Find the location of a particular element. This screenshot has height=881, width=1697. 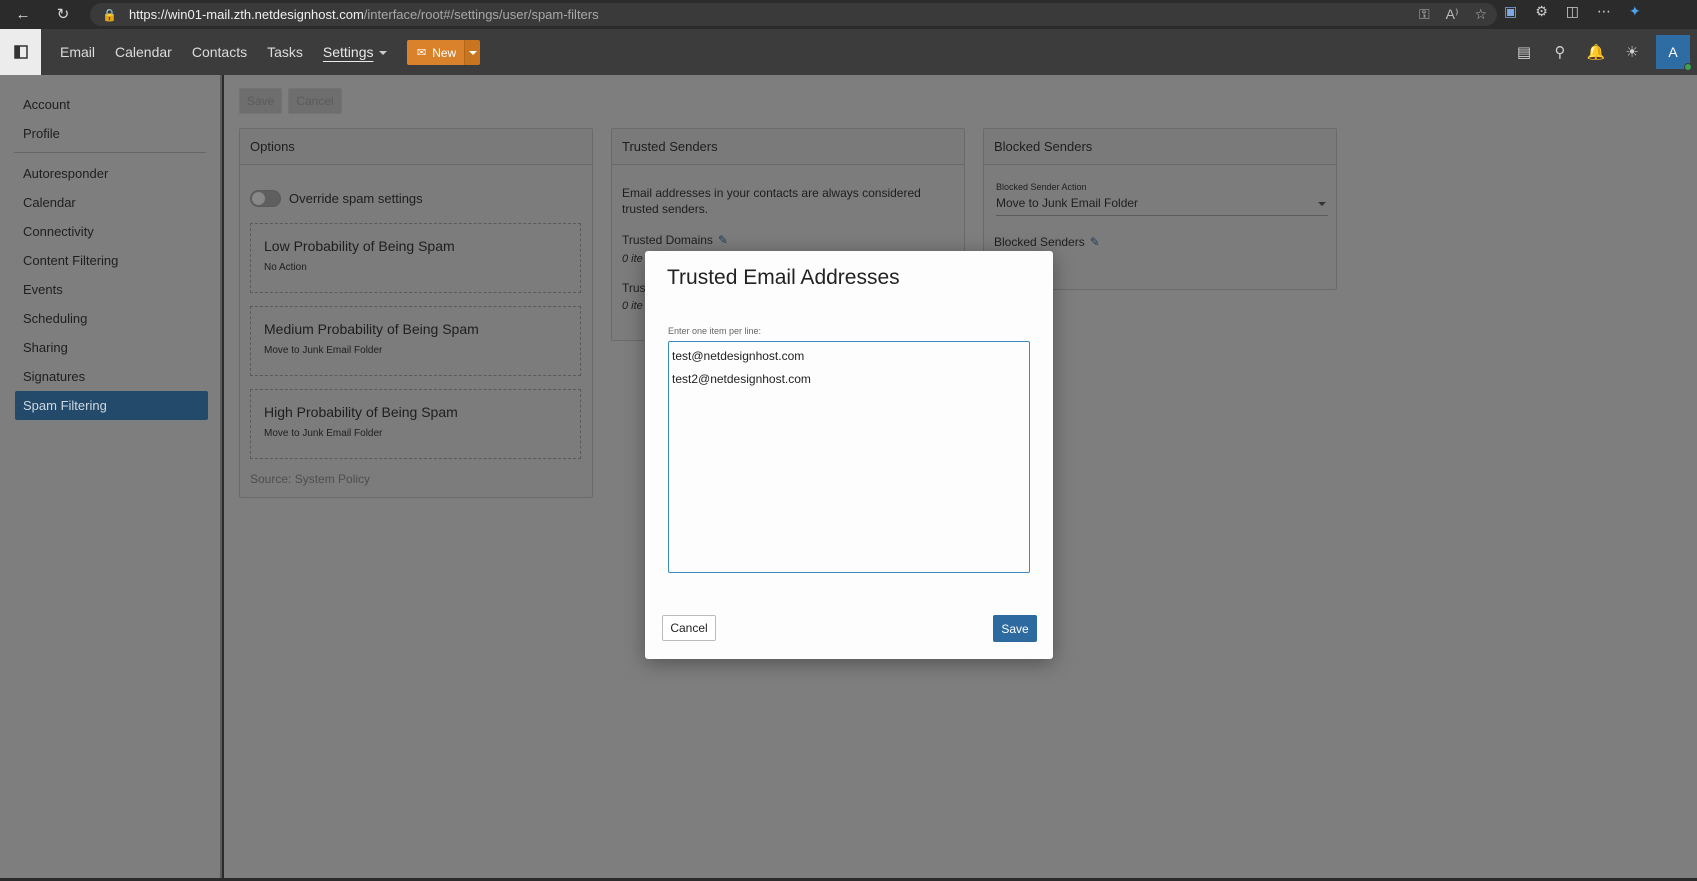

trusted-domains-label-row: Trusted Domains ✎ is located at coordinates (675, 240).